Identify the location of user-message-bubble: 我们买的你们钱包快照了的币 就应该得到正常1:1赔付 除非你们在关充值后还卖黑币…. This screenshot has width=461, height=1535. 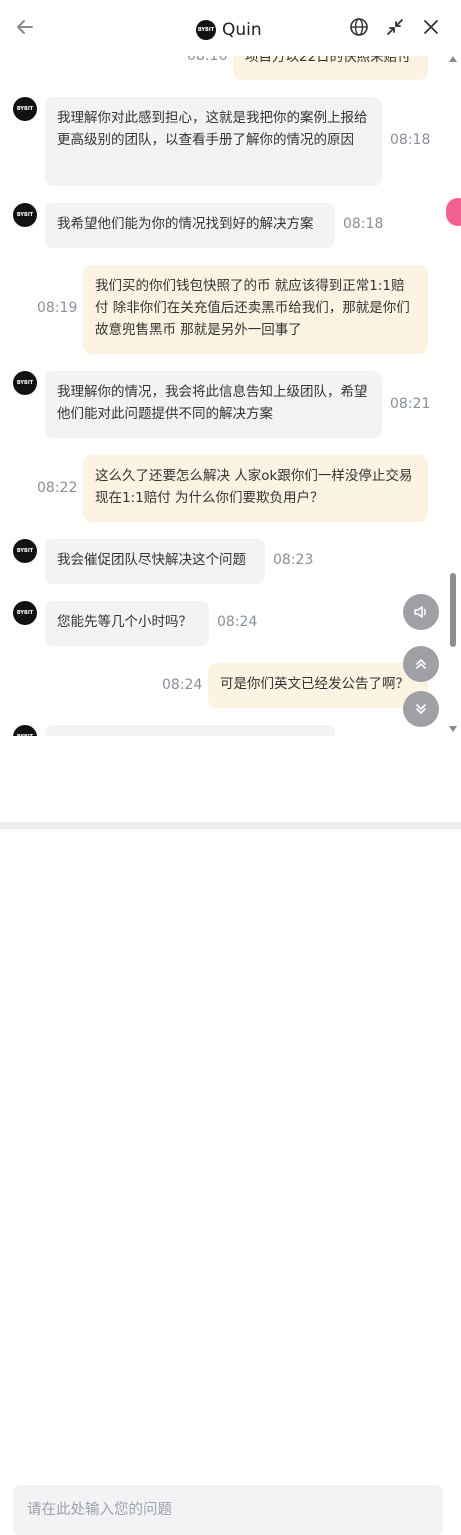
(255, 309).